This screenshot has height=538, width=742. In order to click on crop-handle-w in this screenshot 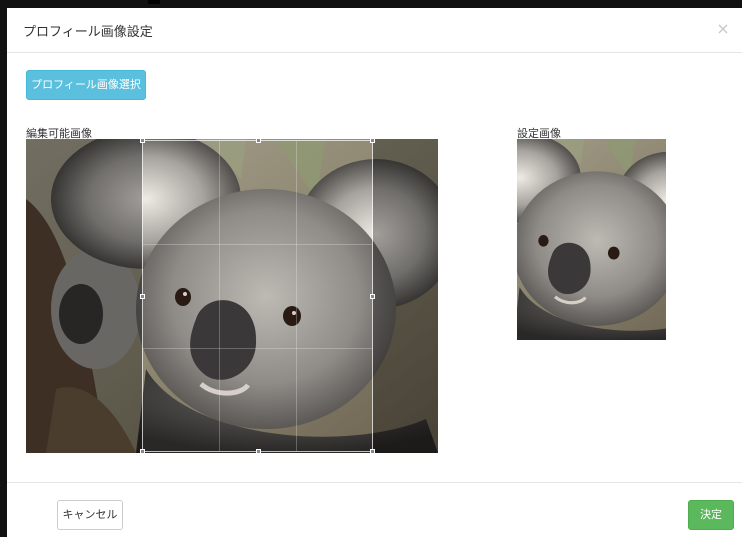, I will do `click(142, 296)`.